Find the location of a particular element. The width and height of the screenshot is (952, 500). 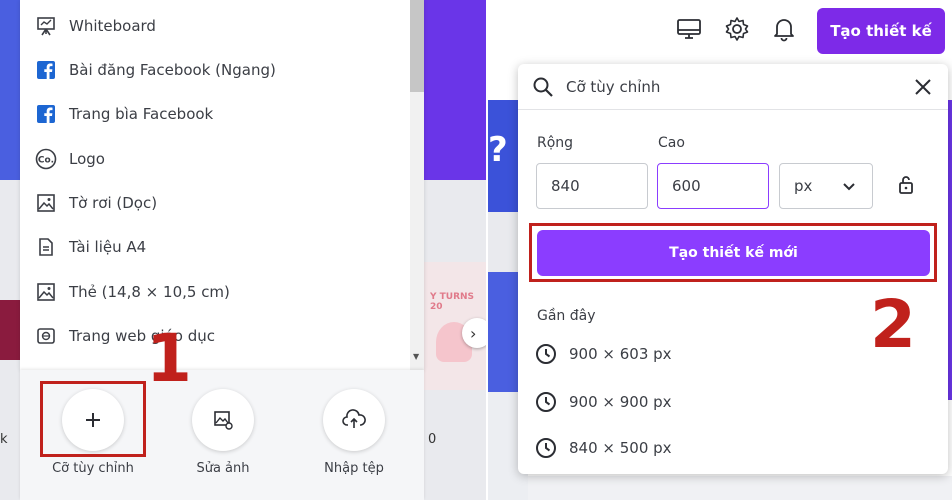

logo-icon: Co. is located at coordinates (46, 159).